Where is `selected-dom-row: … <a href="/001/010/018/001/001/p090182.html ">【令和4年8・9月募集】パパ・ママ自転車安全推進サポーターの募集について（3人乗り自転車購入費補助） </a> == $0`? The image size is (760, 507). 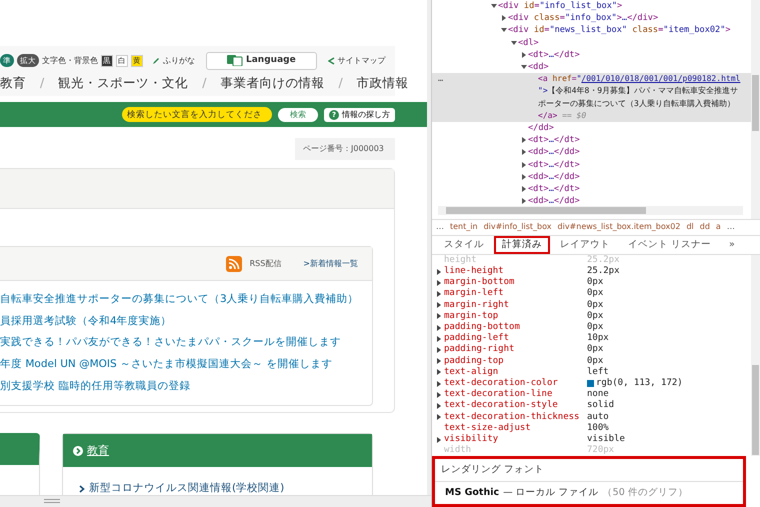 selected-dom-row: … <a href="/001/010/018/001/001/p090182.html ">【令和4年8・9月募集】パパ・ママ自転車安全推進サポーターの募集について（3人乗り自転車購入費補助） </a> == $0 is located at coordinates (591, 97).